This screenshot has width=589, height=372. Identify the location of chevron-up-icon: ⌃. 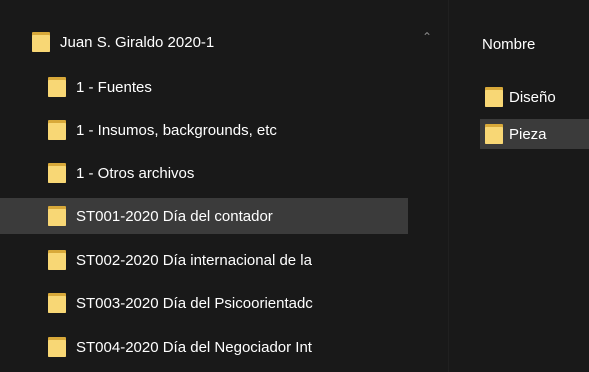
(427, 37).